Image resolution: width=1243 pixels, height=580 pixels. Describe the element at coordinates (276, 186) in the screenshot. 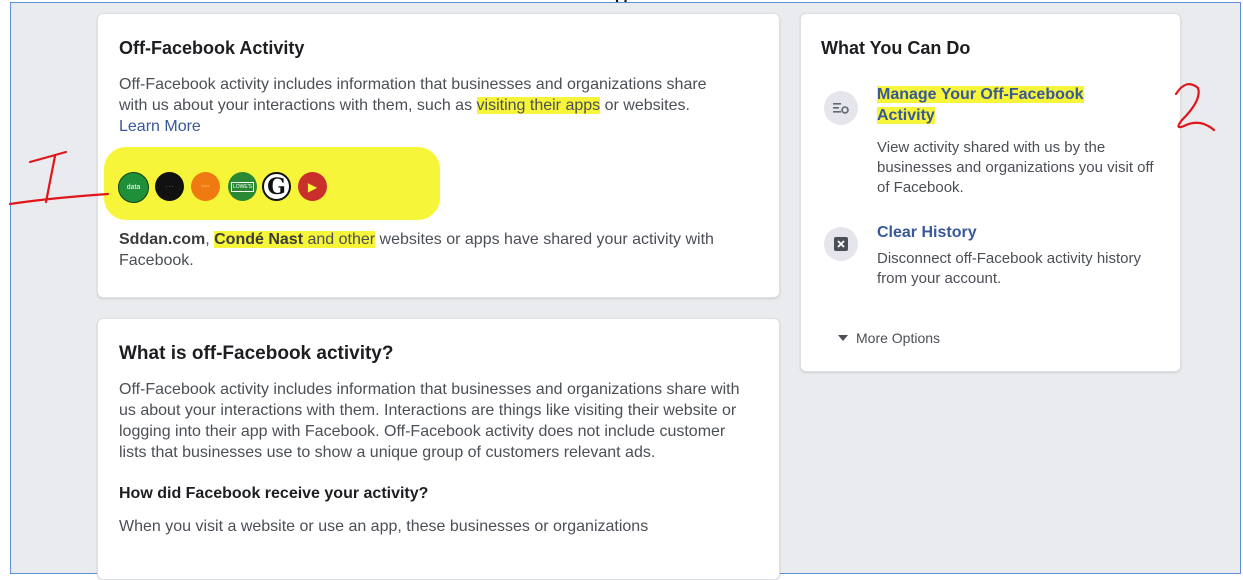

I see `g-app-icon: G` at that location.